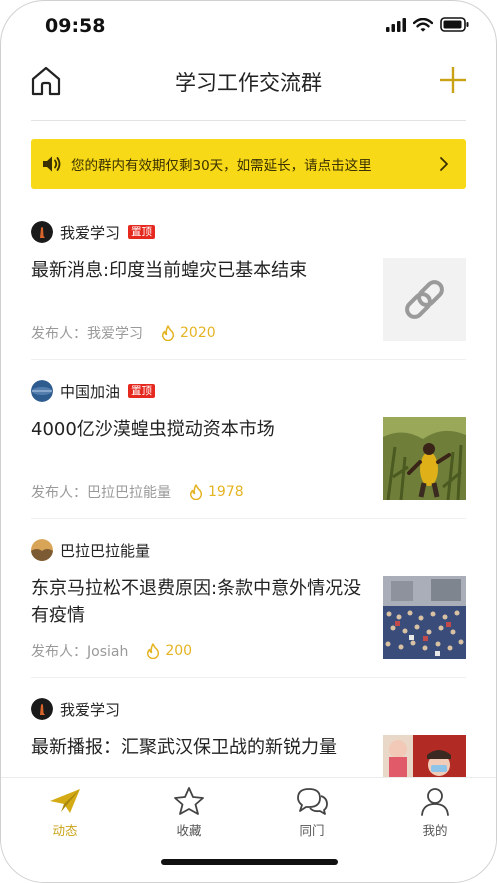  I want to click on header-divider, so click(248, 120).